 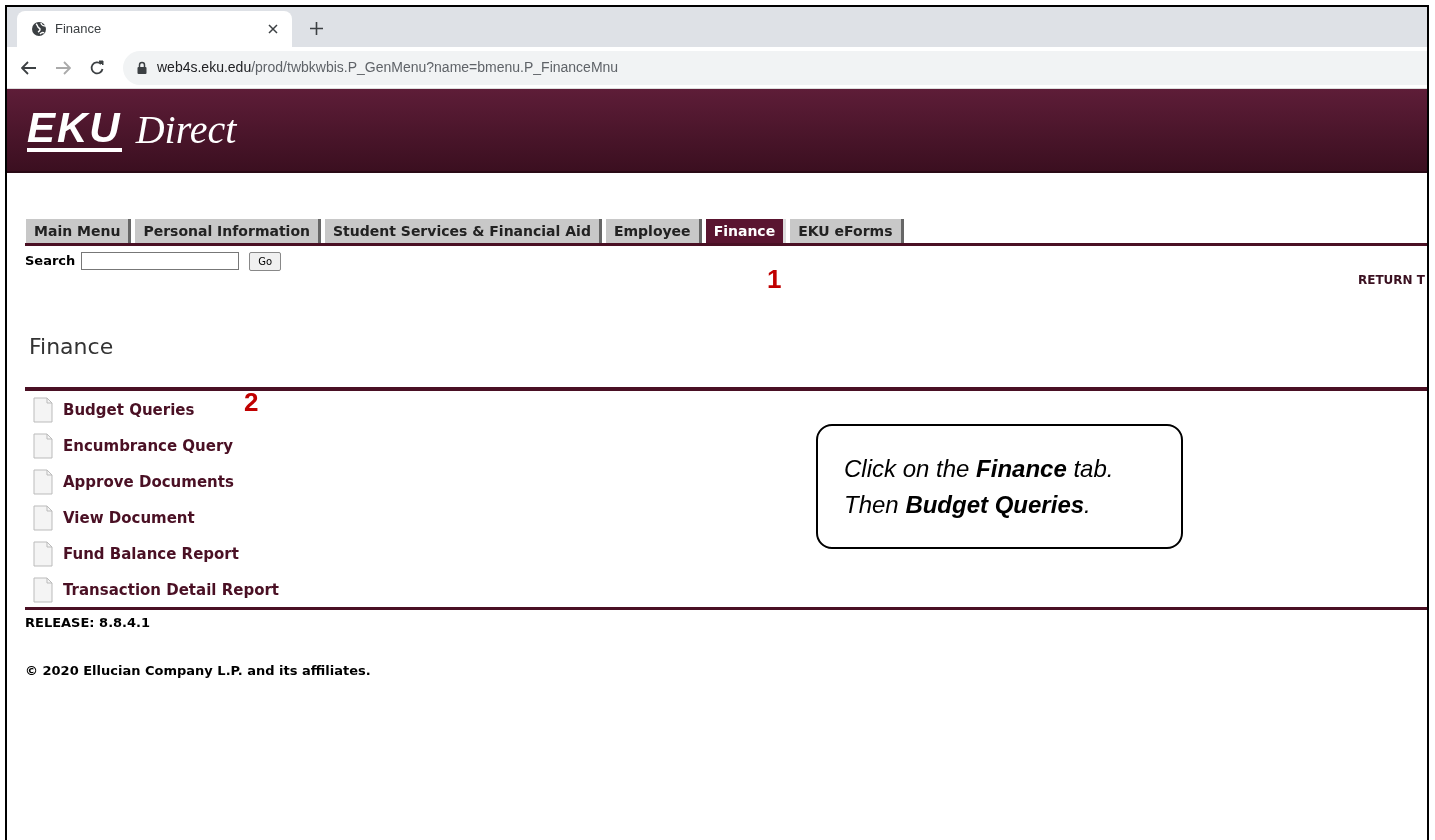 I want to click on close-icon, so click(x=273, y=29).